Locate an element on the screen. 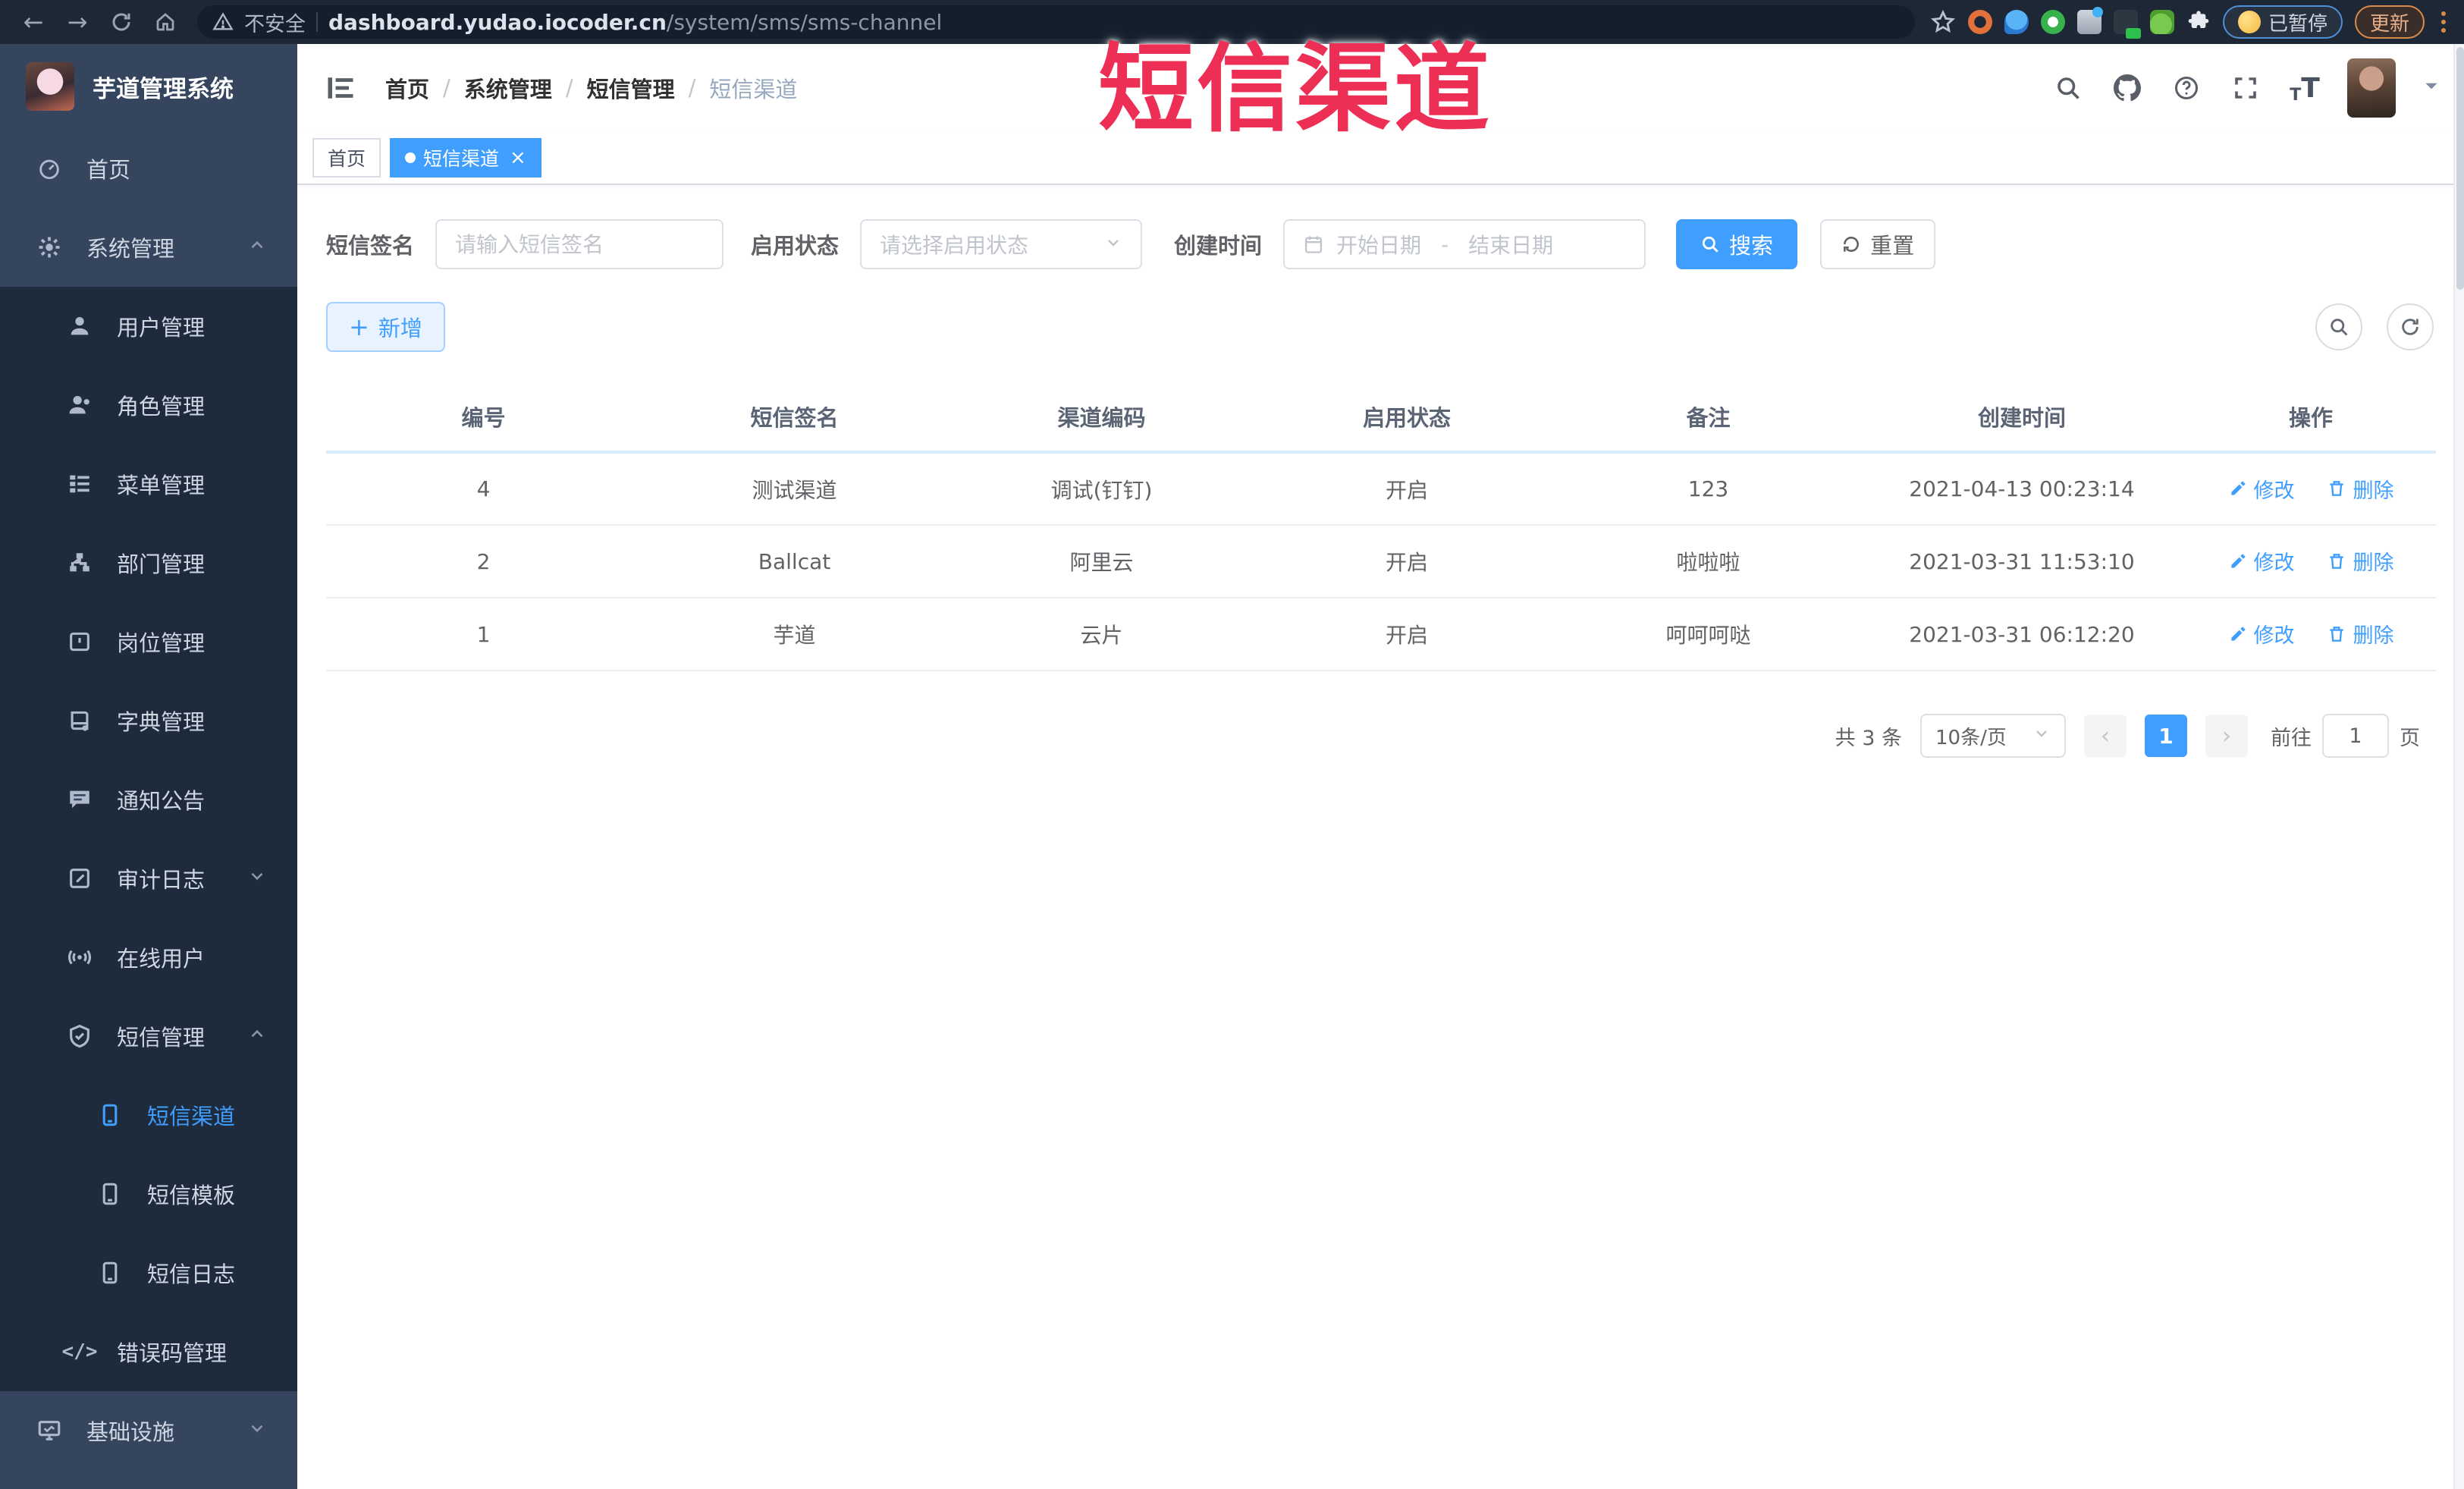  sidebar-item-sms-channel: 短信渠道 is located at coordinates (148, 1115).